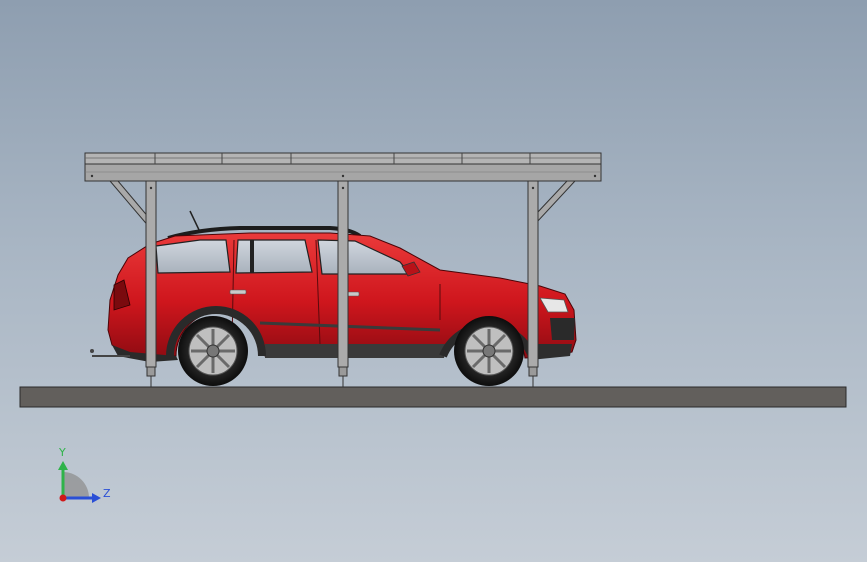 The width and height of the screenshot is (867, 562). I want to click on rear-wheel, so click(213, 351).